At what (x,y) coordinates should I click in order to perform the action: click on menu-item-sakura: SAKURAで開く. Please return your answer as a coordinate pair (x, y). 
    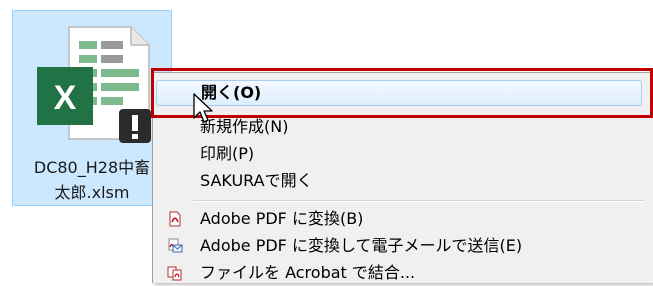
    Looking at the image, I should click on (399, 181).